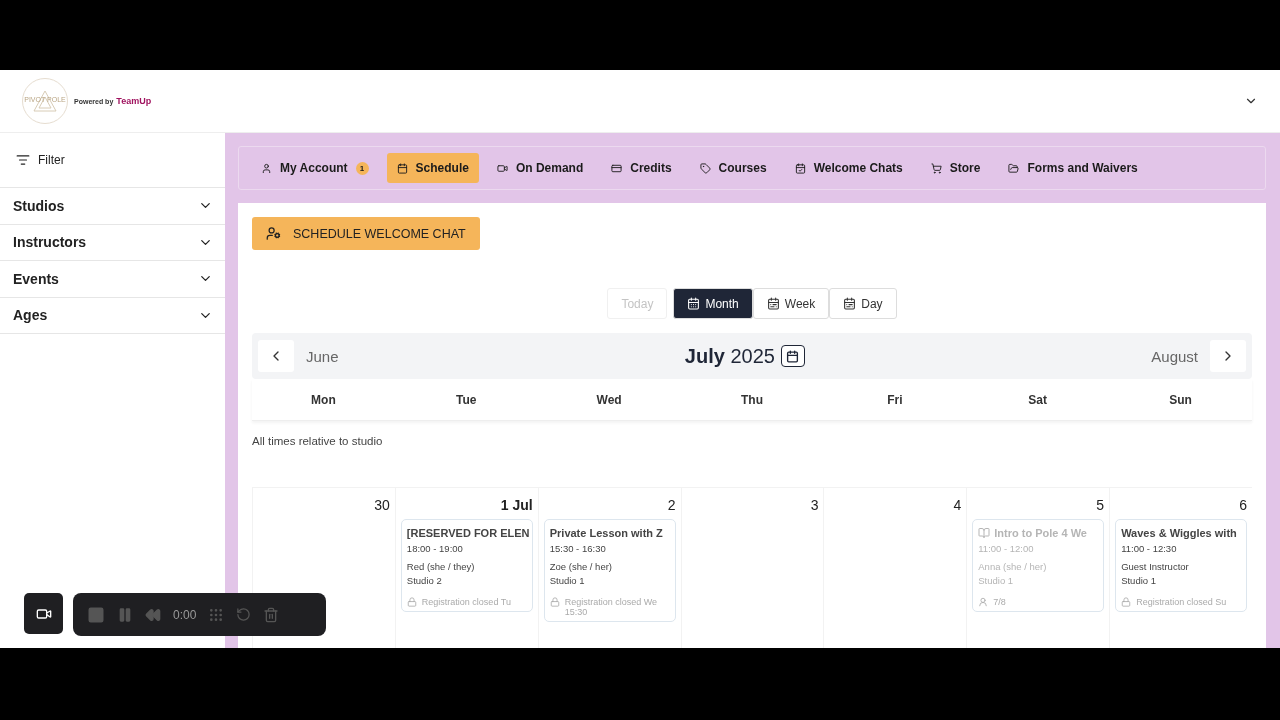  I want to click on nav-tab: Store, so click(955, 168).